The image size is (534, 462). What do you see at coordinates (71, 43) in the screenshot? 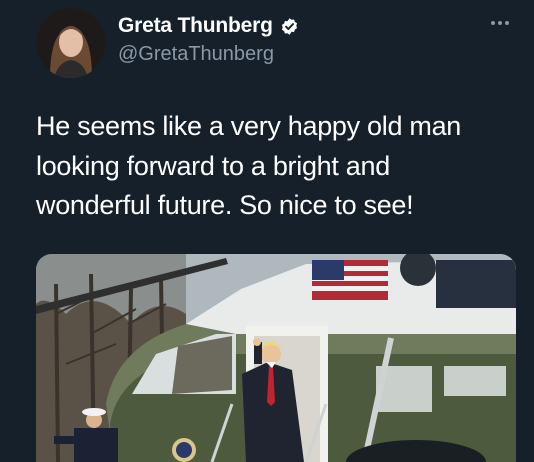
I see `avatar` at bounding box center [71, 43].